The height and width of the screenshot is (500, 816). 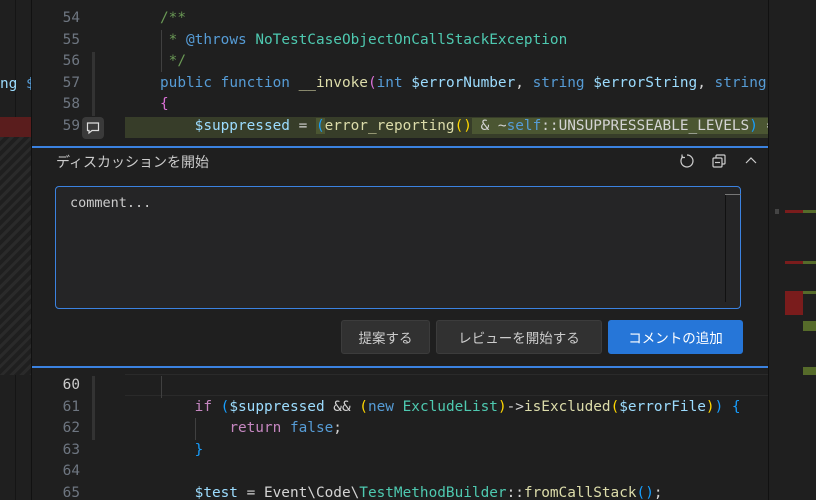 What do you see at coordinates (719, 161) in the screenshot?
I see `collapse-all-icon` at bounding box center [719, 161].